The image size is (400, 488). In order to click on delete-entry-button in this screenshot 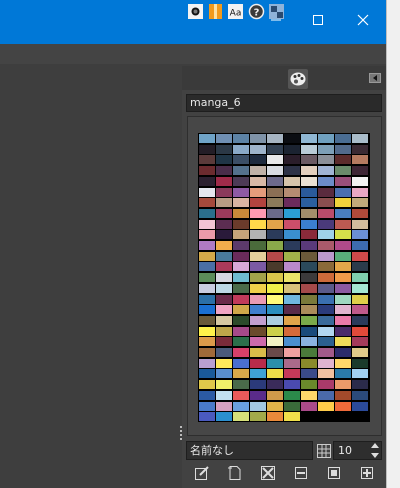, I will do `click(268, 473)`.